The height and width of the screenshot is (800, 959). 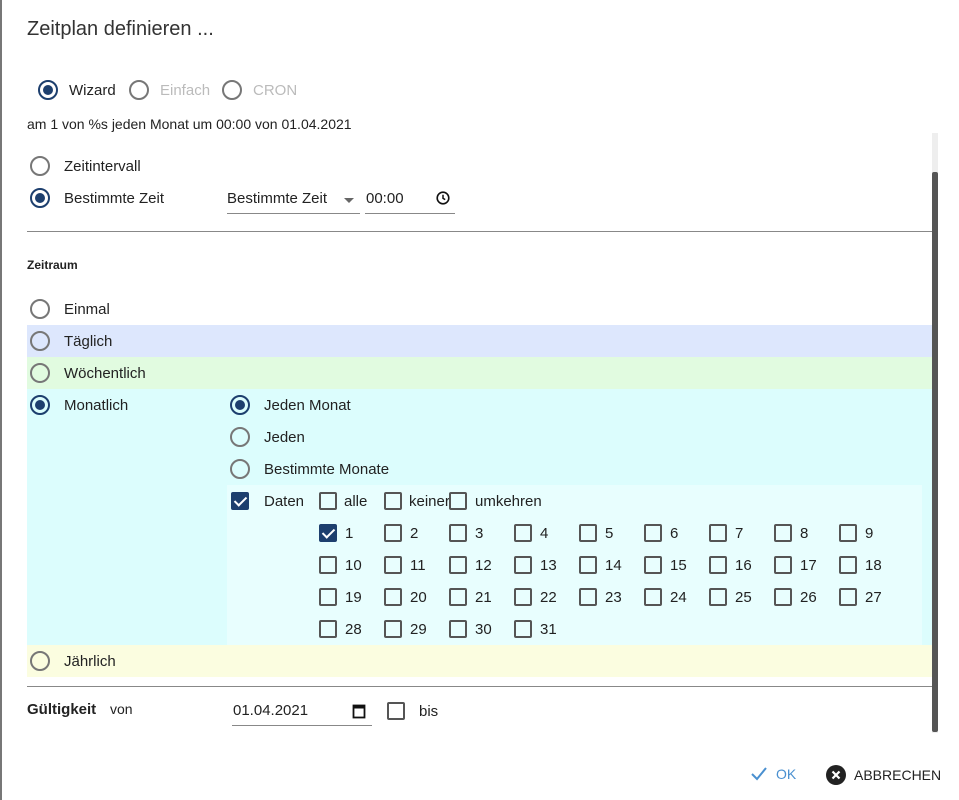 What do you see at coordinates (307, 405) in the screenshot?
I see `monthly-label: Jeden Monat` at bounding box center [307, 405].